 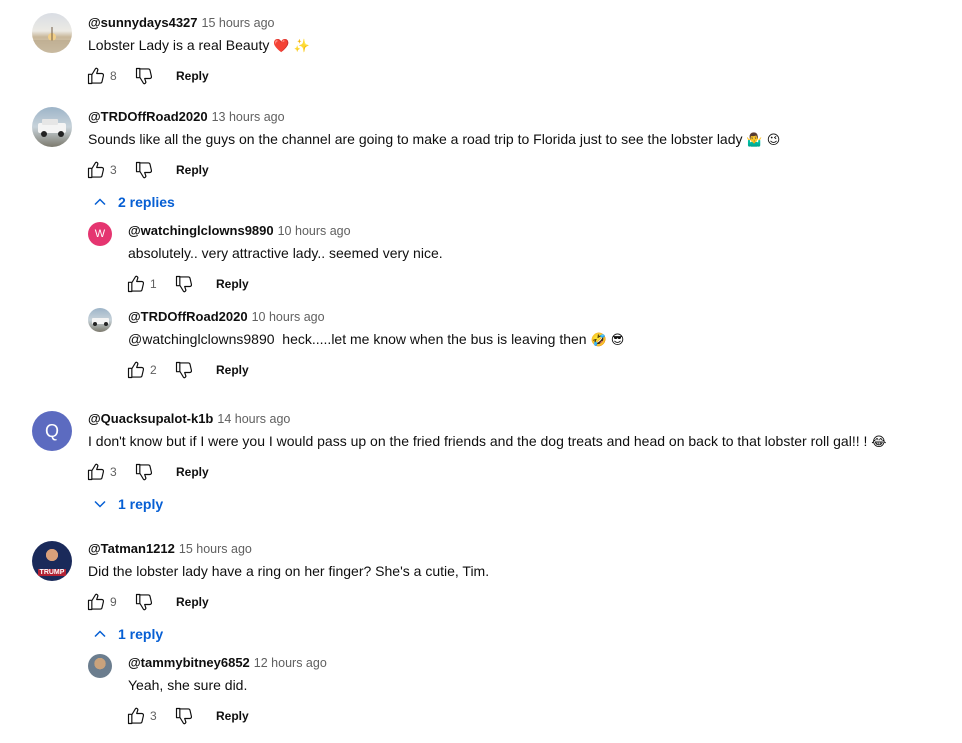 I want to click on avatar: TRUMP, so click(x=52, y=561).